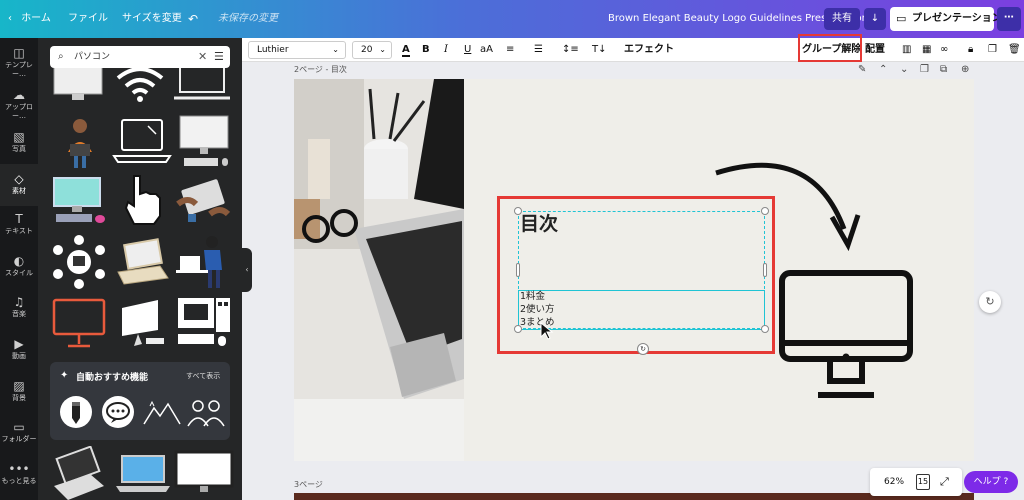 The width and height of the screenshot is (1024, 500). I want to click on teal-monitor-graphic, so click(79, 201).